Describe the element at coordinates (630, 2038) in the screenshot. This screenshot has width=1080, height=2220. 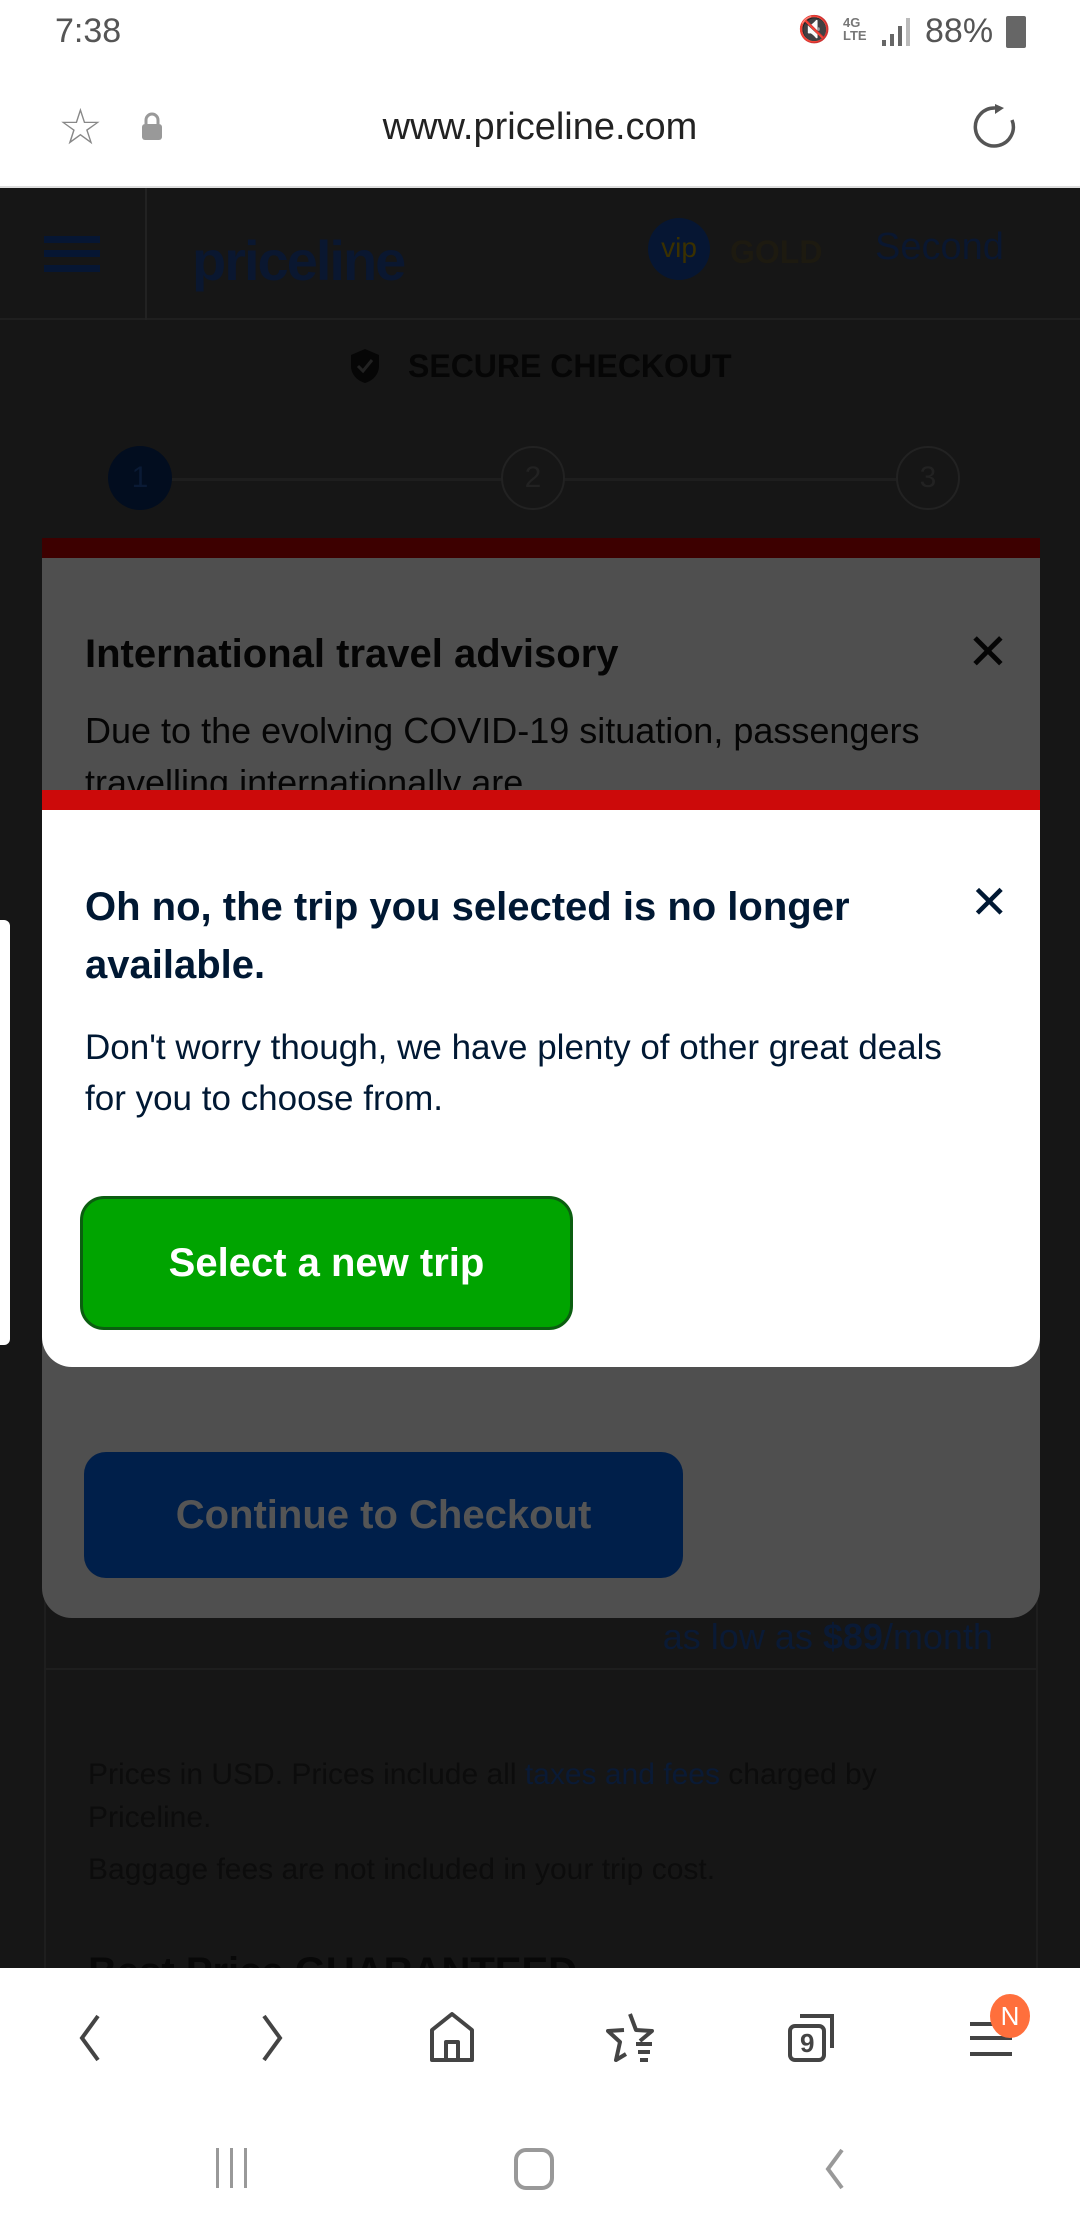
I see `bookmarks-icon` at that location.